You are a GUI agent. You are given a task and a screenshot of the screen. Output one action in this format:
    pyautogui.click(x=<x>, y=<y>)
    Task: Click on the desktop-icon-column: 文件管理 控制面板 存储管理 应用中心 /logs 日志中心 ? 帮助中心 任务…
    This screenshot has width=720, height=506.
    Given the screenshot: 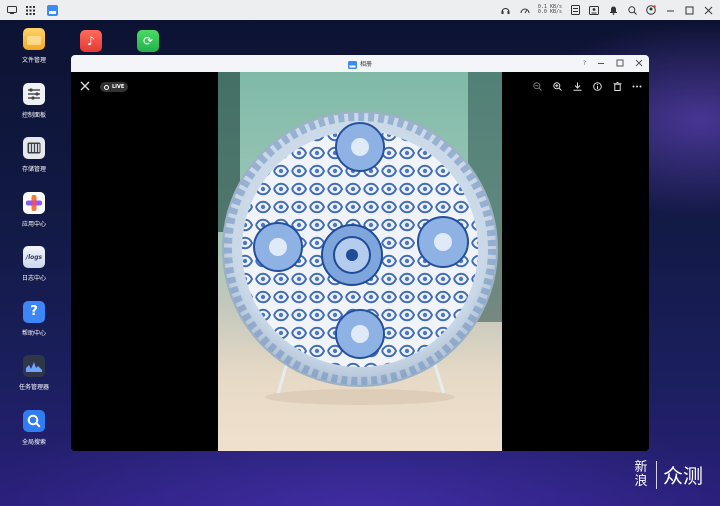 What is the action you would take?
    pyautogui.click(x=34, y=246)
    